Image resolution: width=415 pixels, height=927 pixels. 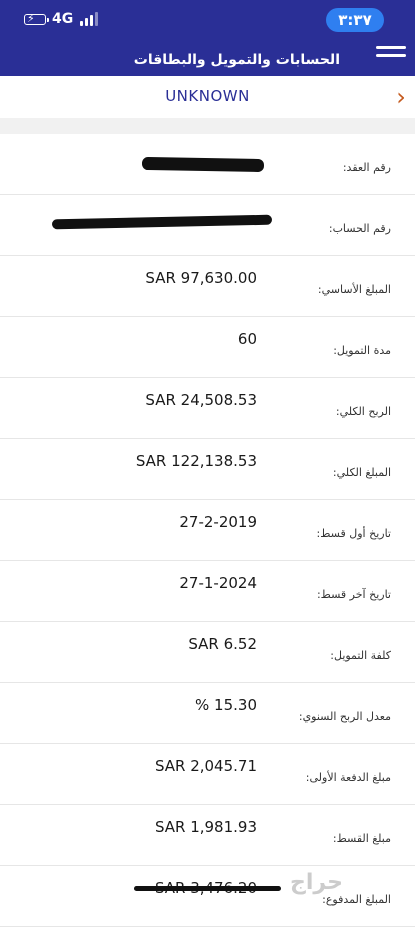 What do you see at coordinates (90, 19) in the screenshot?
I see `signal-bars-icon` at bounding box center [90, 19].